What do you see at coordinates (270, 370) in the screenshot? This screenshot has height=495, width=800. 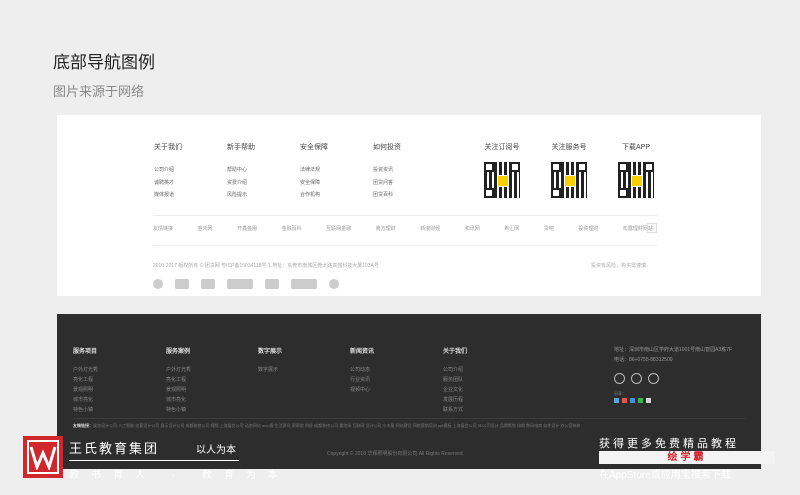 I see `footer-link: 数字展示` at bounding box center [270, 370].